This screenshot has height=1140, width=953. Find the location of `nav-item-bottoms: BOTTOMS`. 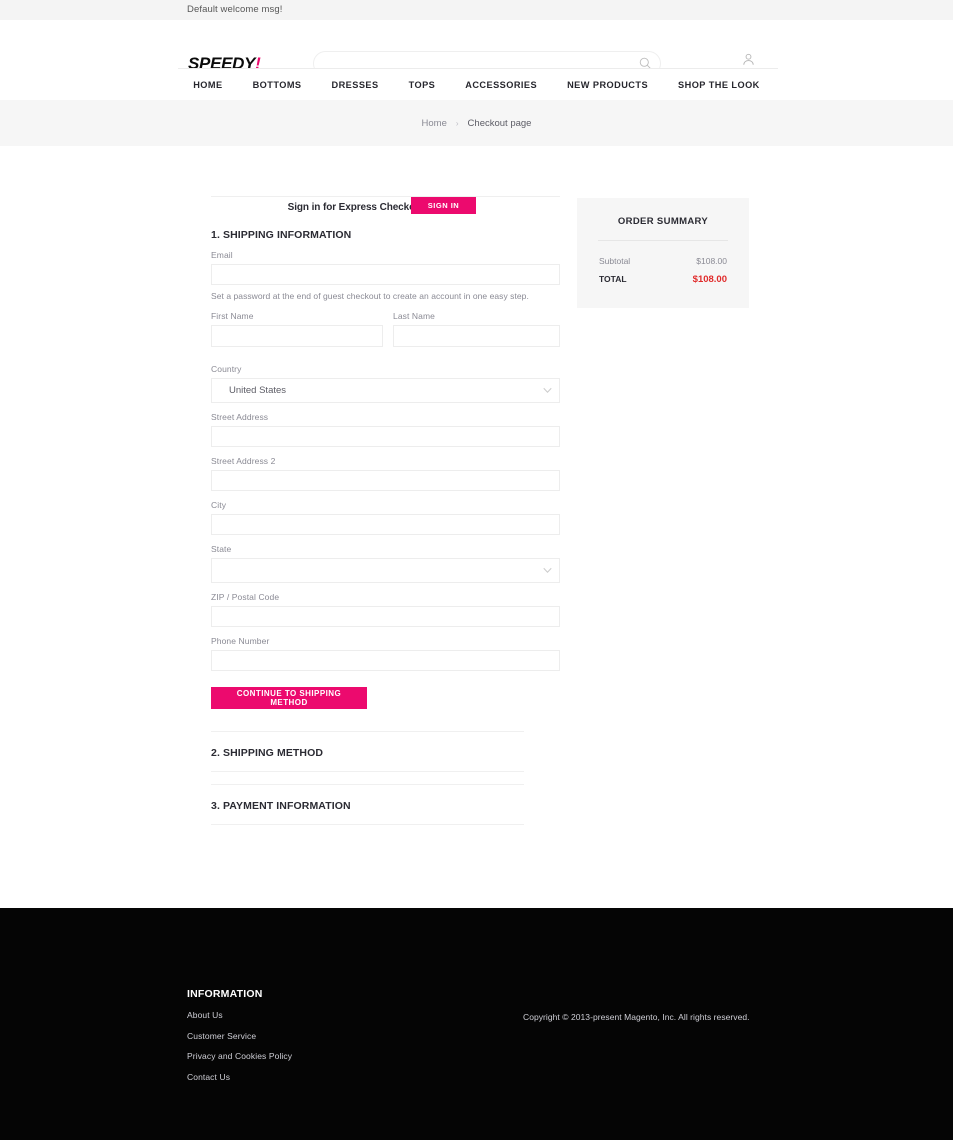

nav-item-bottoms: BOTTOMS is located at coordinates (277, 85).